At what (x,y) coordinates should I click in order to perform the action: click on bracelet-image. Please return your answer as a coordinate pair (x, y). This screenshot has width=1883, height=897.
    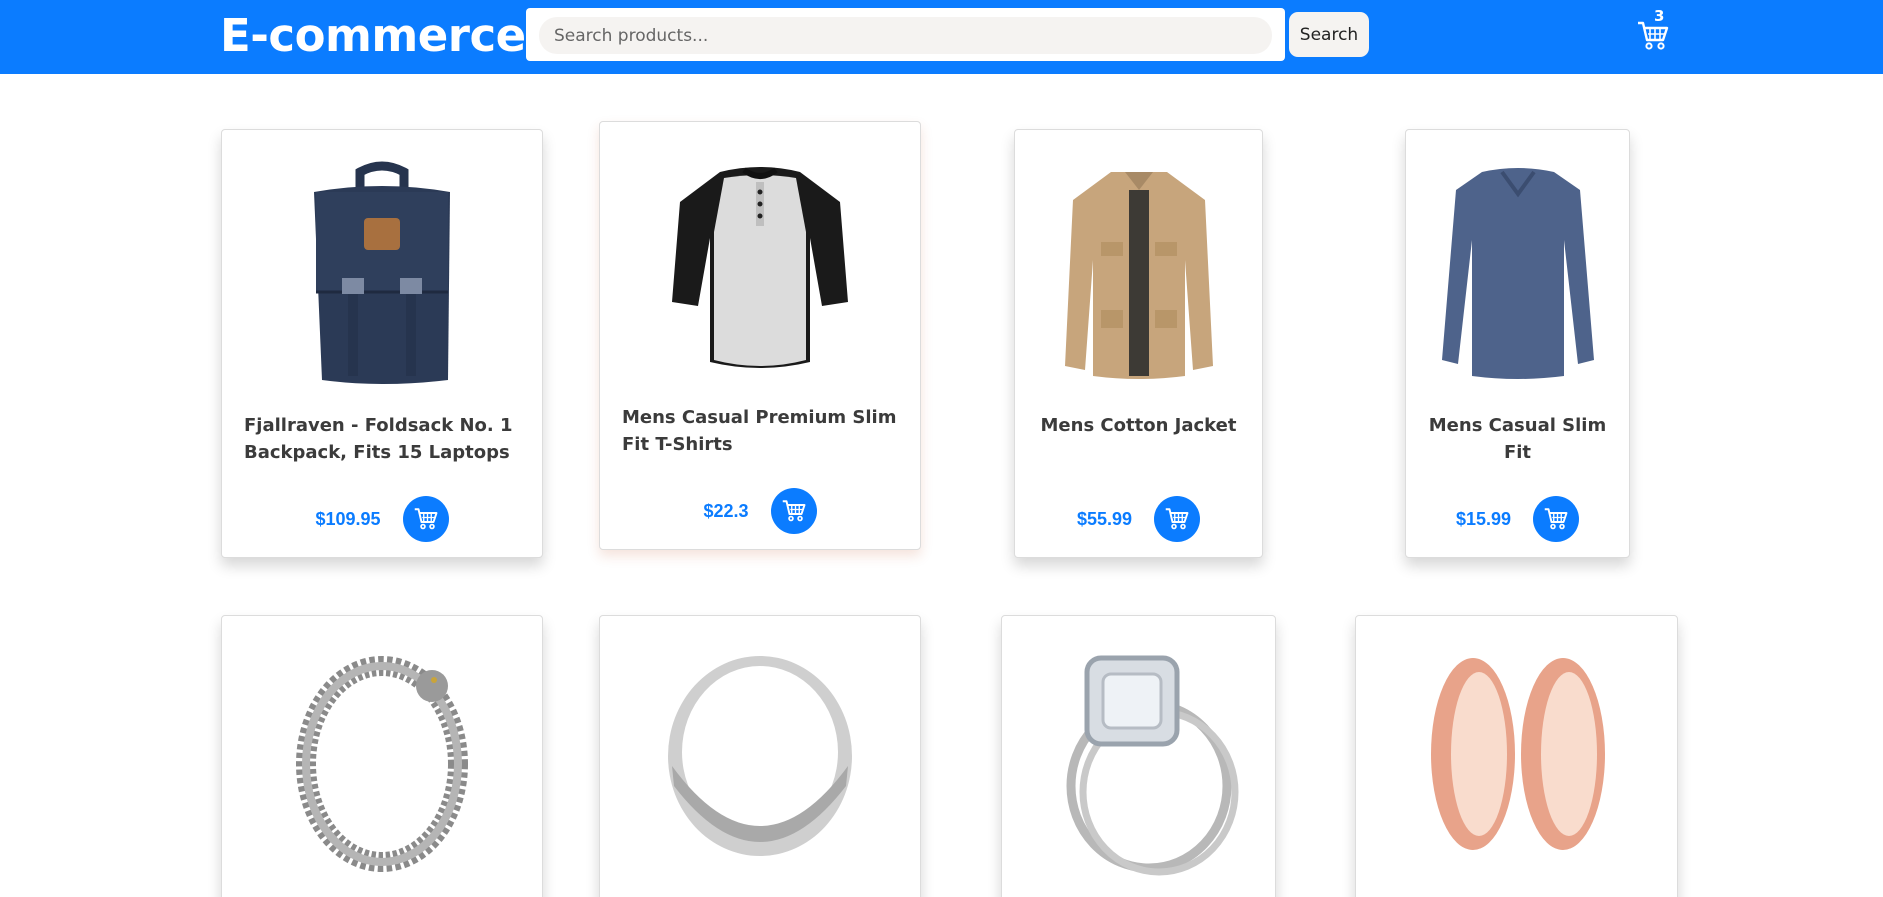
    Looking at the image, I should click on (382, 764).